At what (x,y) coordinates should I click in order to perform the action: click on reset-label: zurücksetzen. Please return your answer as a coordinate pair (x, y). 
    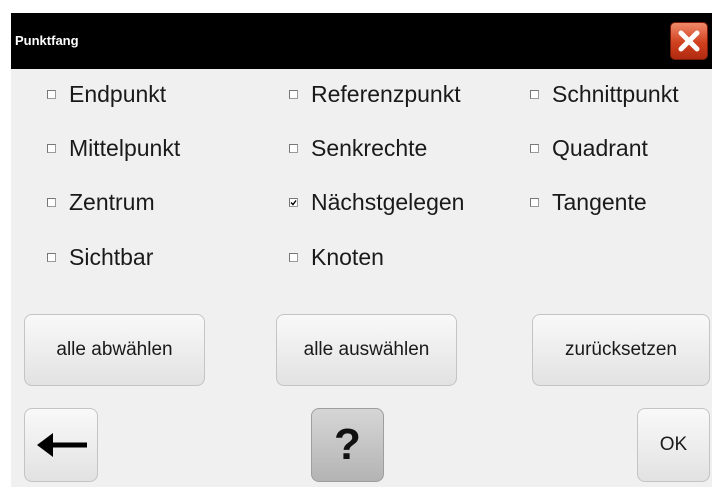
    Looking at the image, I should click on (621, 349).